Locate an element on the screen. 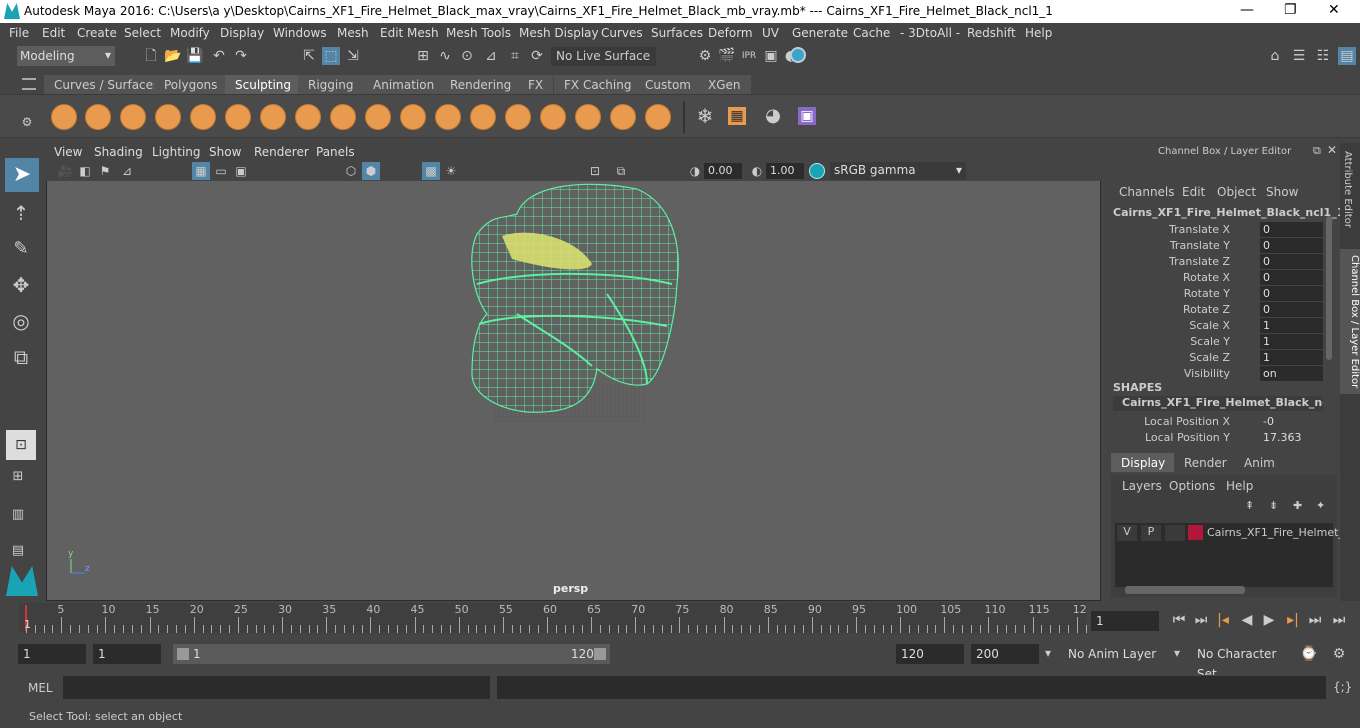 The image size is (1360, 728). open-scene-icon: 📂 is located at coordinates (173, 56).